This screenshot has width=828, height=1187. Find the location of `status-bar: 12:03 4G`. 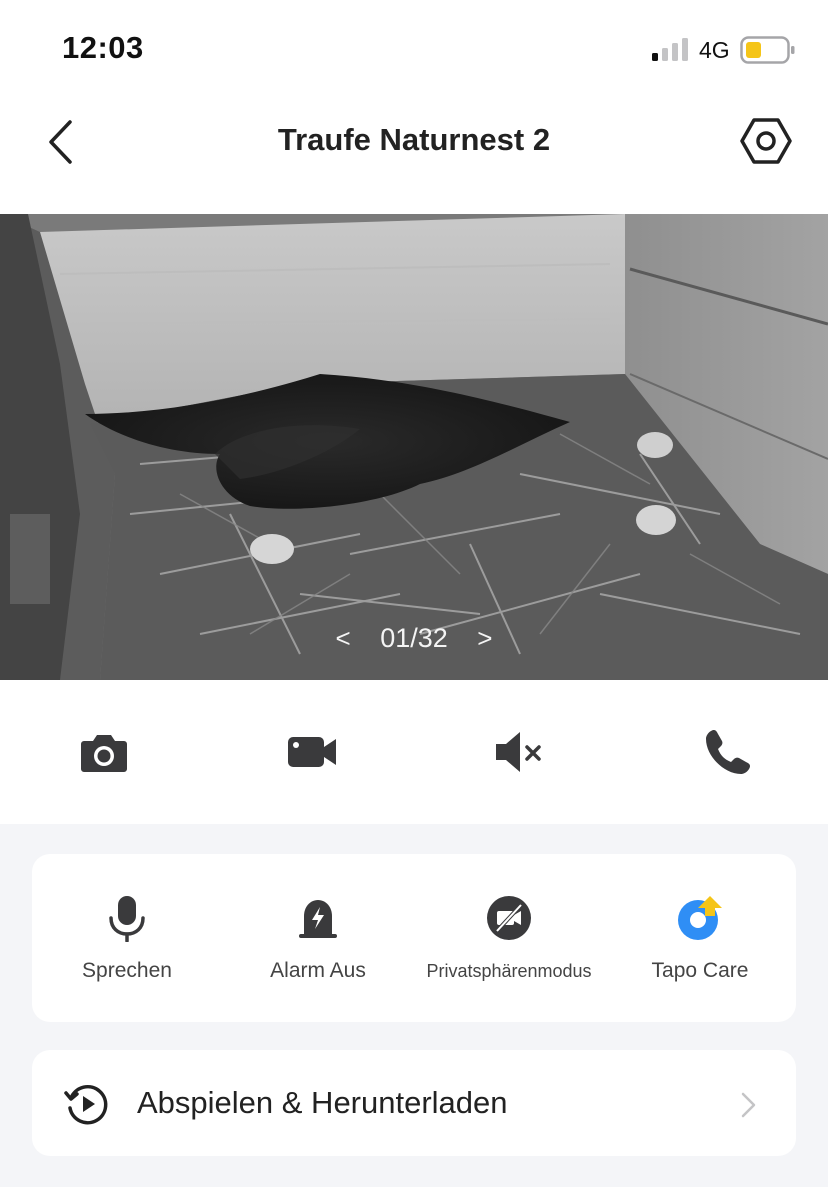

status-bar: 12:03 4G is located at coordinates (414, 47).